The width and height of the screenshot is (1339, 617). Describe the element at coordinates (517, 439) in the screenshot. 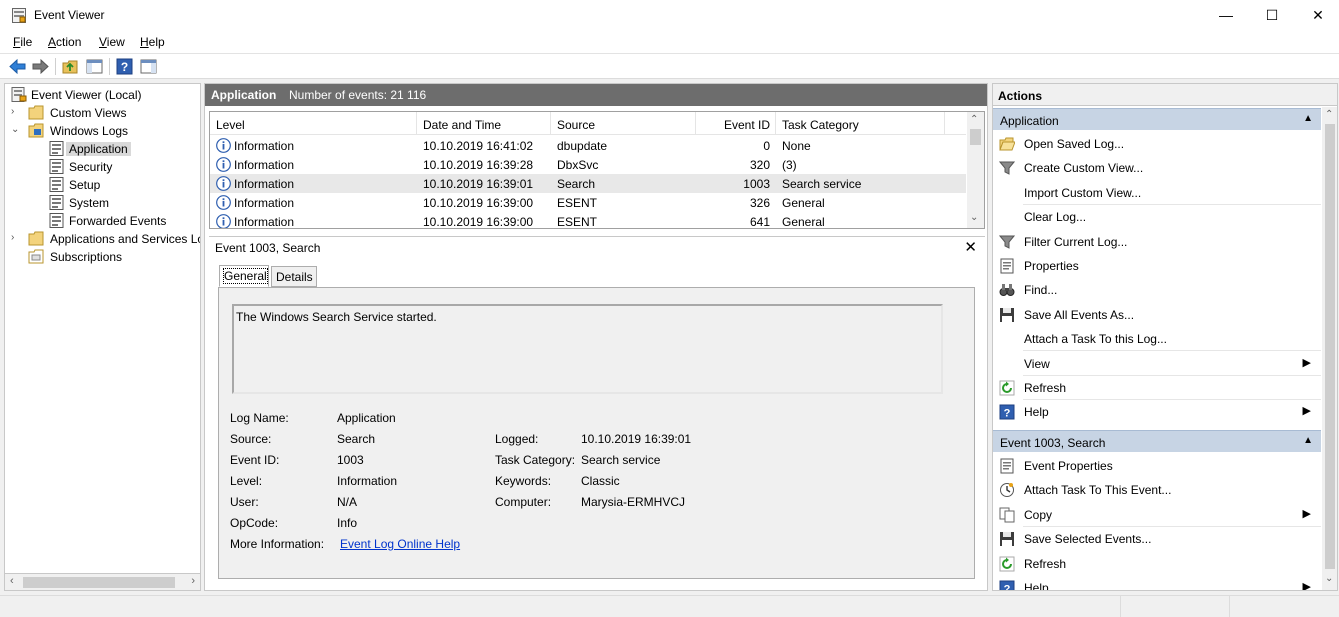

I see `label-logged: Logged:` at that location.